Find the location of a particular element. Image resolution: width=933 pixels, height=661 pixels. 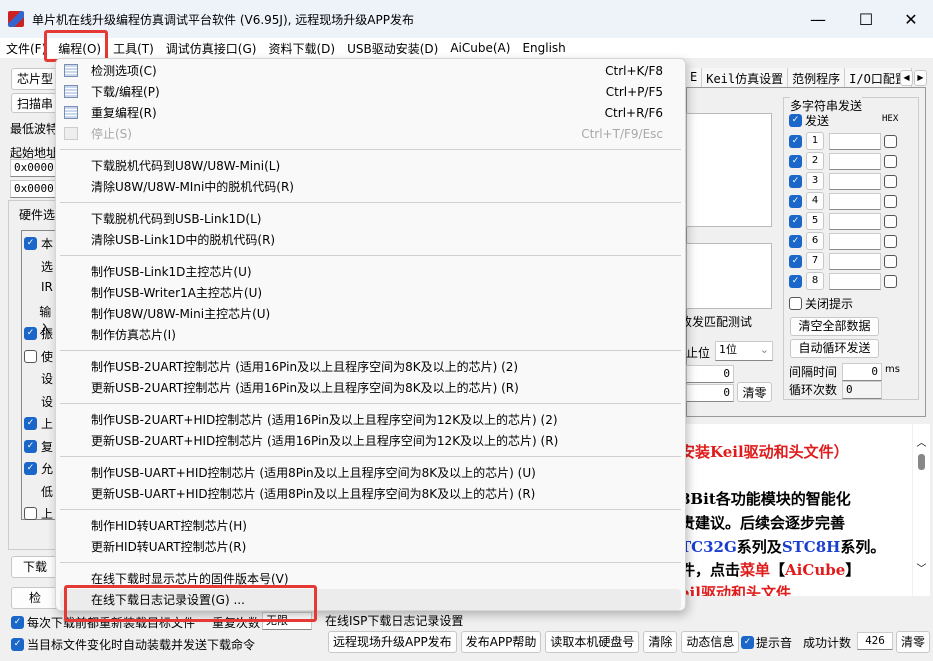

tab-0: E is located at coordinates (694, 78).